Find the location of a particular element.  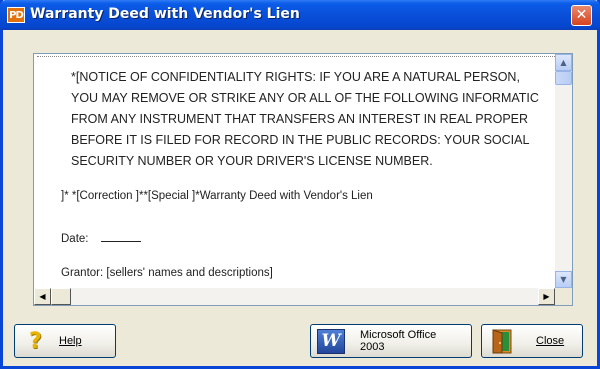

close-label-text: Close is located at coordinates (550, 341).